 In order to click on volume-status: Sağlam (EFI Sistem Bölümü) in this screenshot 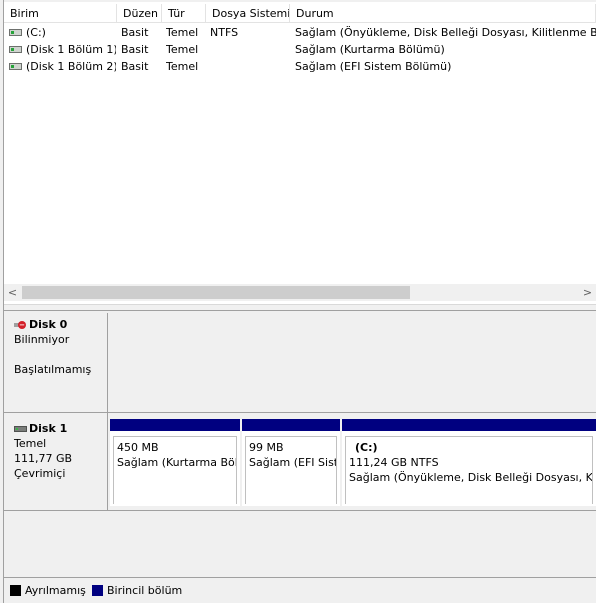, I will do `click(373, 66)`.